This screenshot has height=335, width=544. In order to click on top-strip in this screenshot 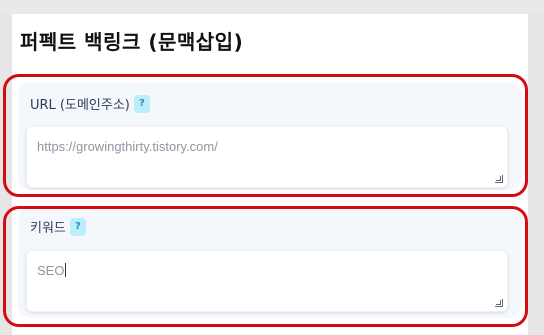, I will do `click(272, 7)`.